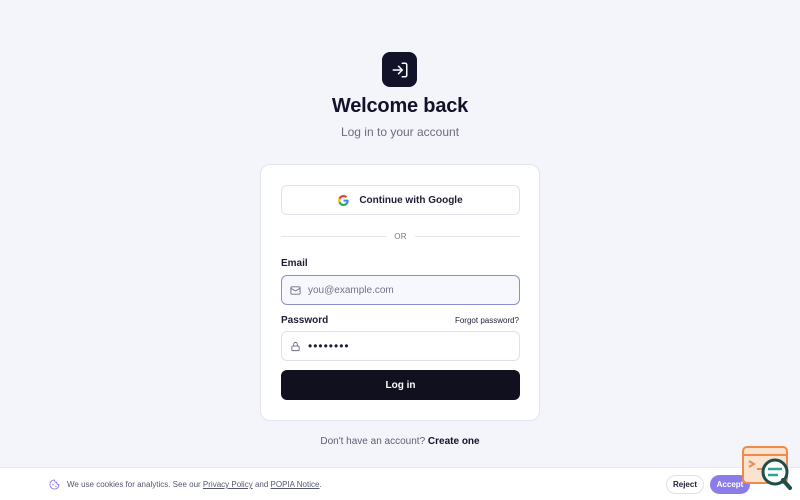  Describe the element at coordinates (400, 132) in the screenshot. I see `page-subtitle: Log in to your account` at that location.